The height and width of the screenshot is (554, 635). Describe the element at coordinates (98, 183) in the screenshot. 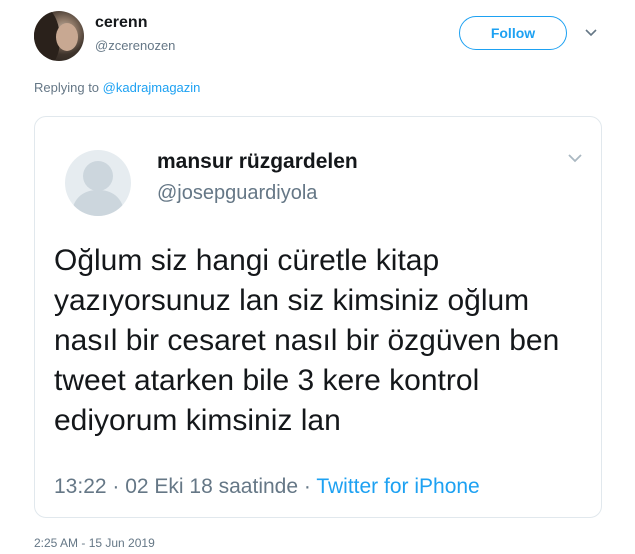

I see `default-avatar-icon` at that location.